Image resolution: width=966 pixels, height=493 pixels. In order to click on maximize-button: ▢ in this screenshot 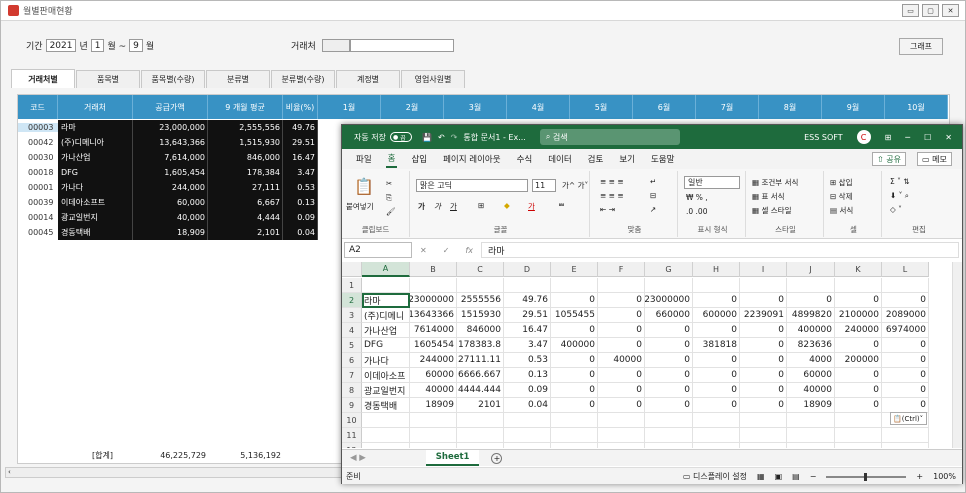, I will do `click(930, 10)`.